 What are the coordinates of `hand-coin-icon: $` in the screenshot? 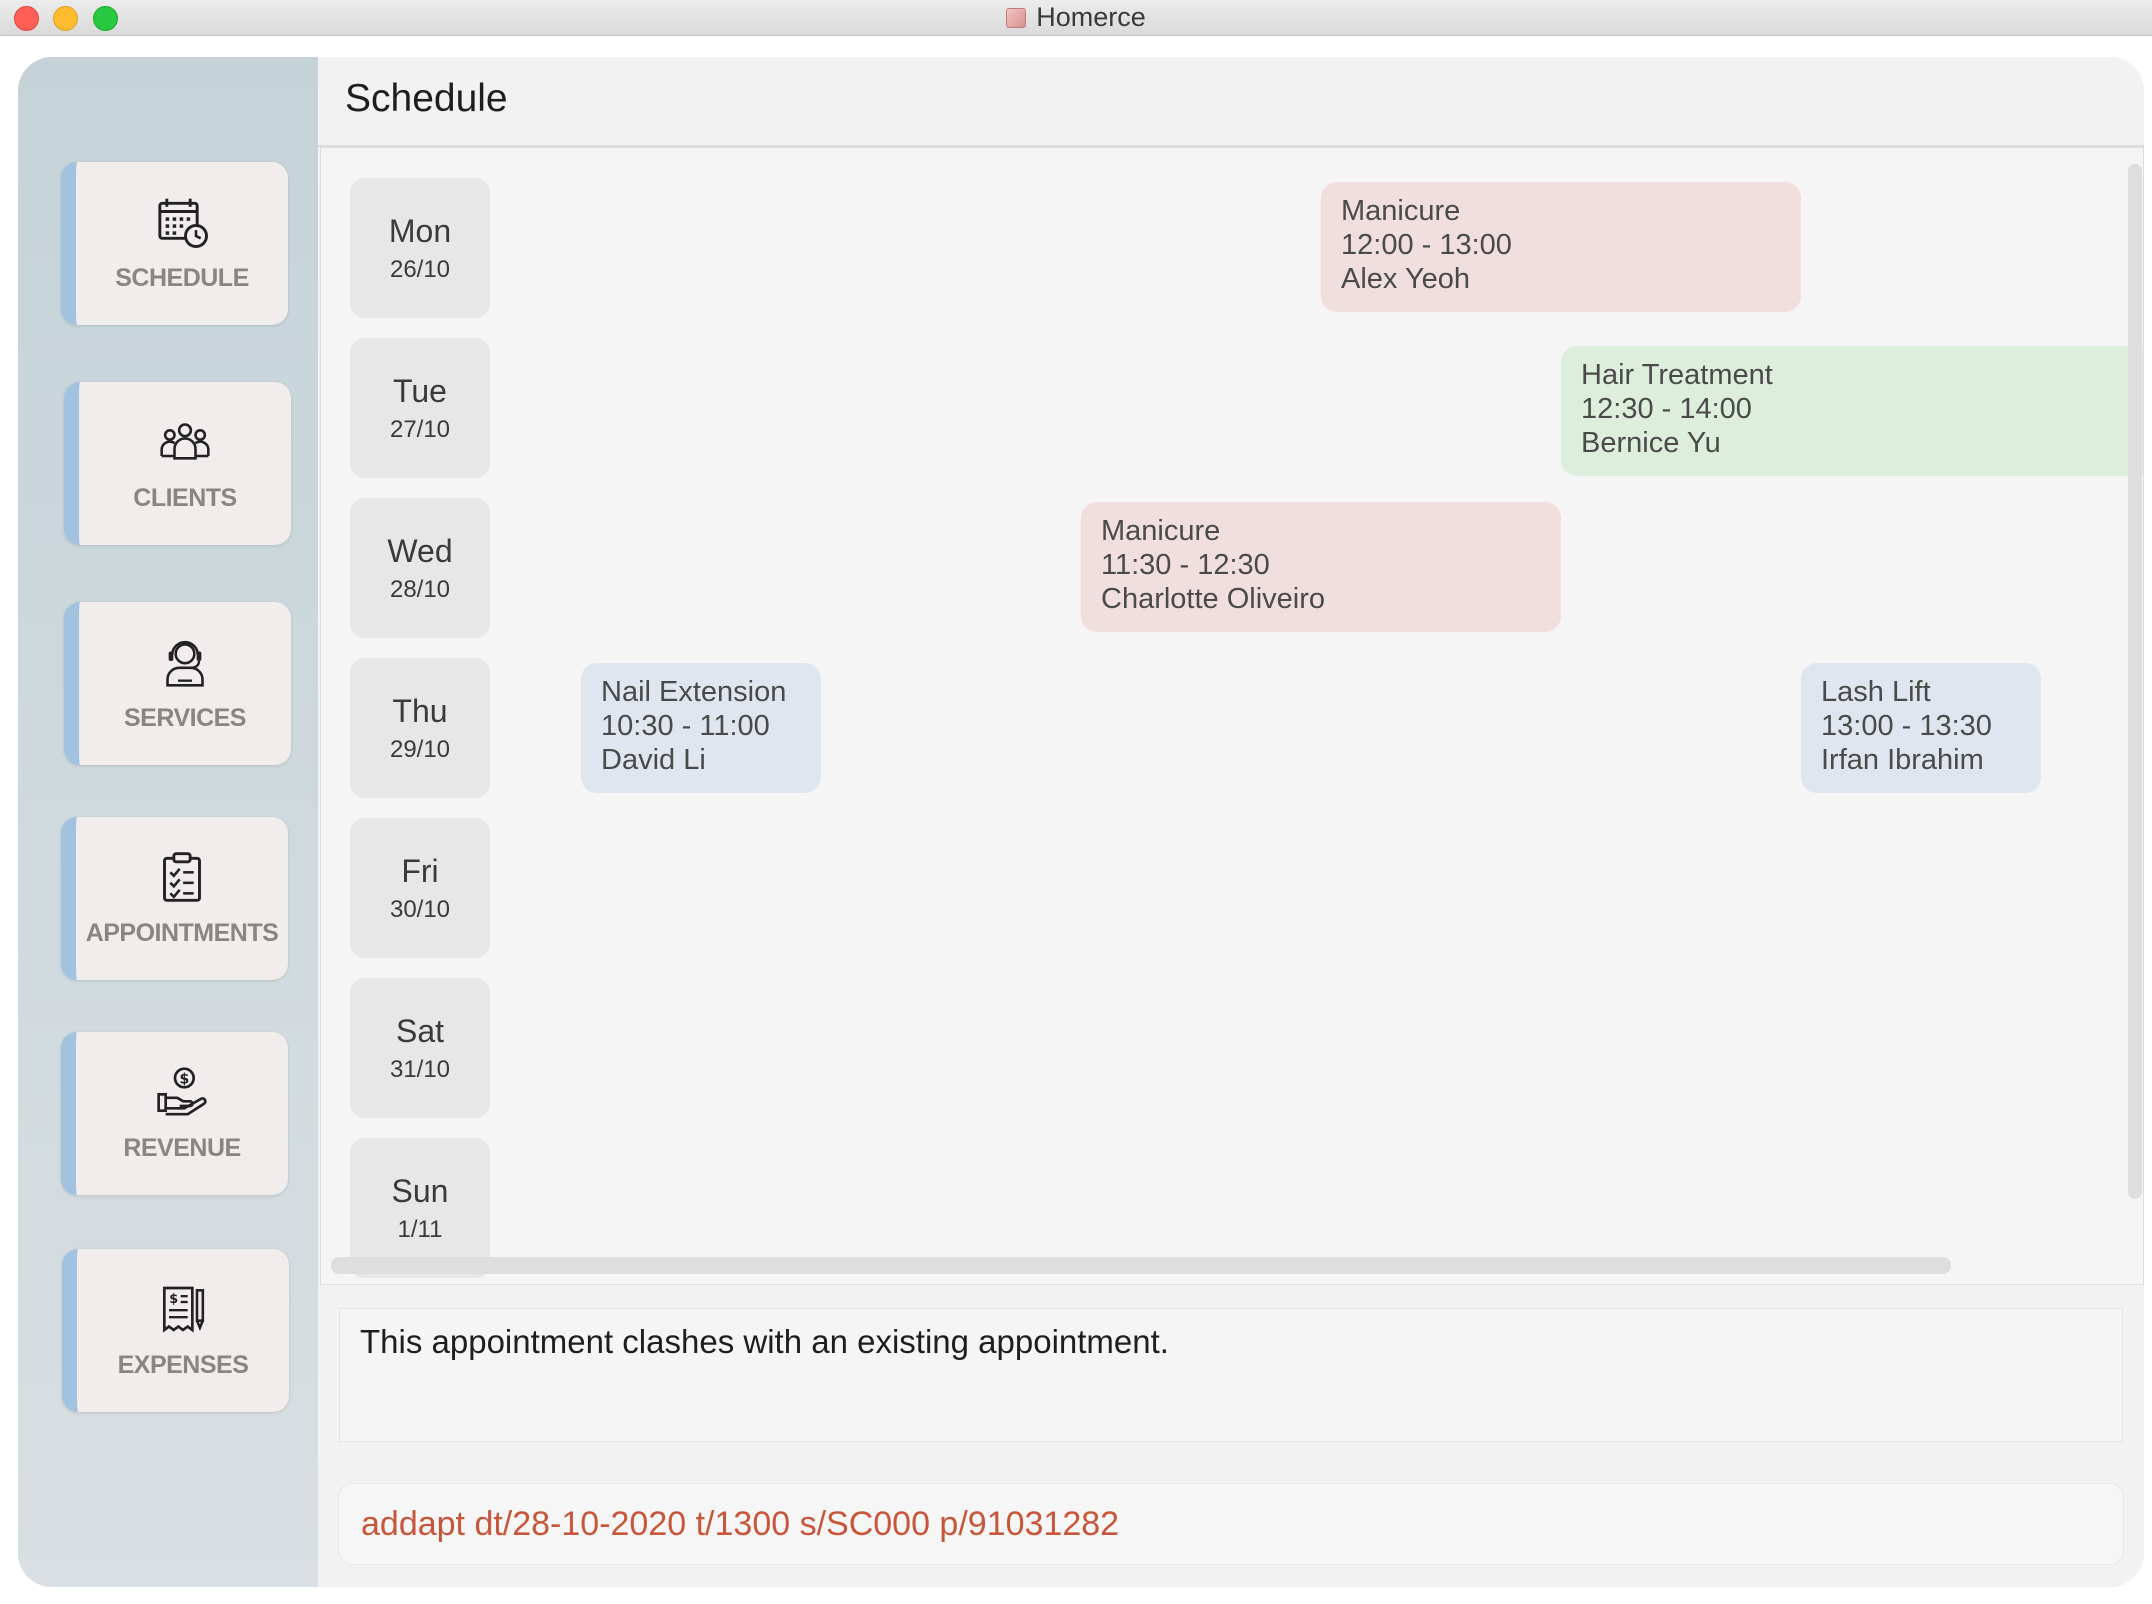 It's located at (182, 1091).